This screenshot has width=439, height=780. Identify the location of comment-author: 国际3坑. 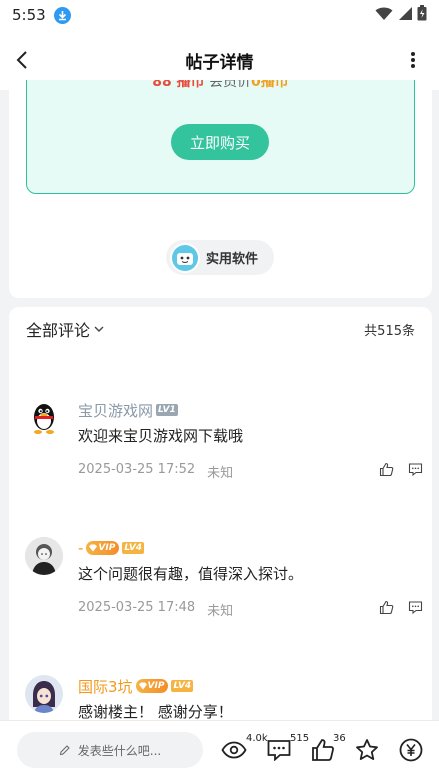
(105, 686).